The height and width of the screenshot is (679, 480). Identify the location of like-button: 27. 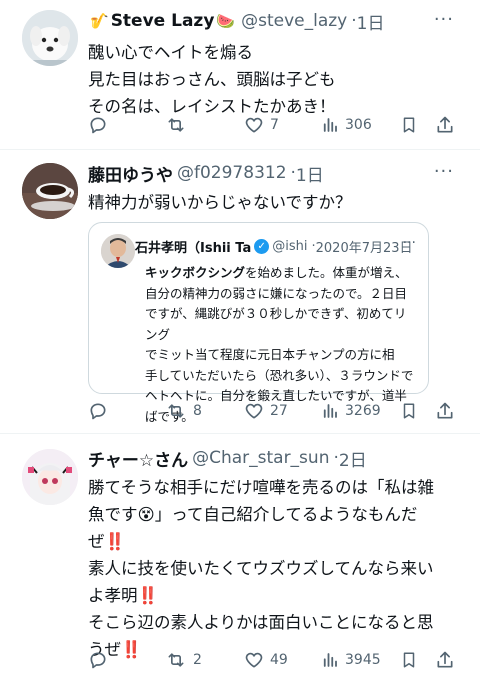
(266, 411).